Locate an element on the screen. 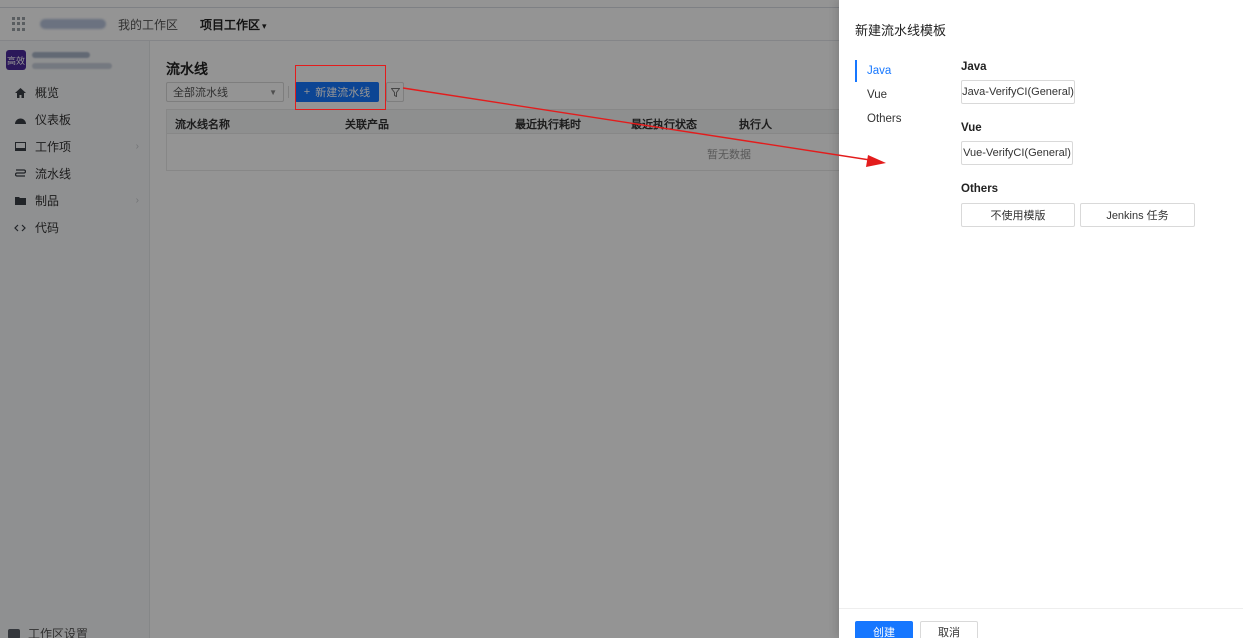  section-title-others: Others is located at coordinates (980, 189).